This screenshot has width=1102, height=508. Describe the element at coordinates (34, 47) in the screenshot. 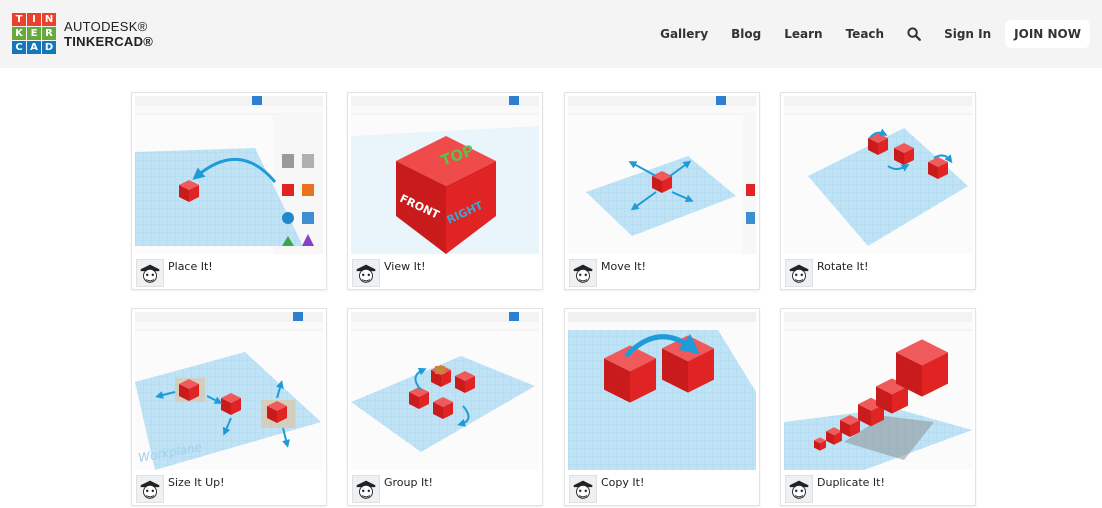

I see `logo-letter: A` at that location.